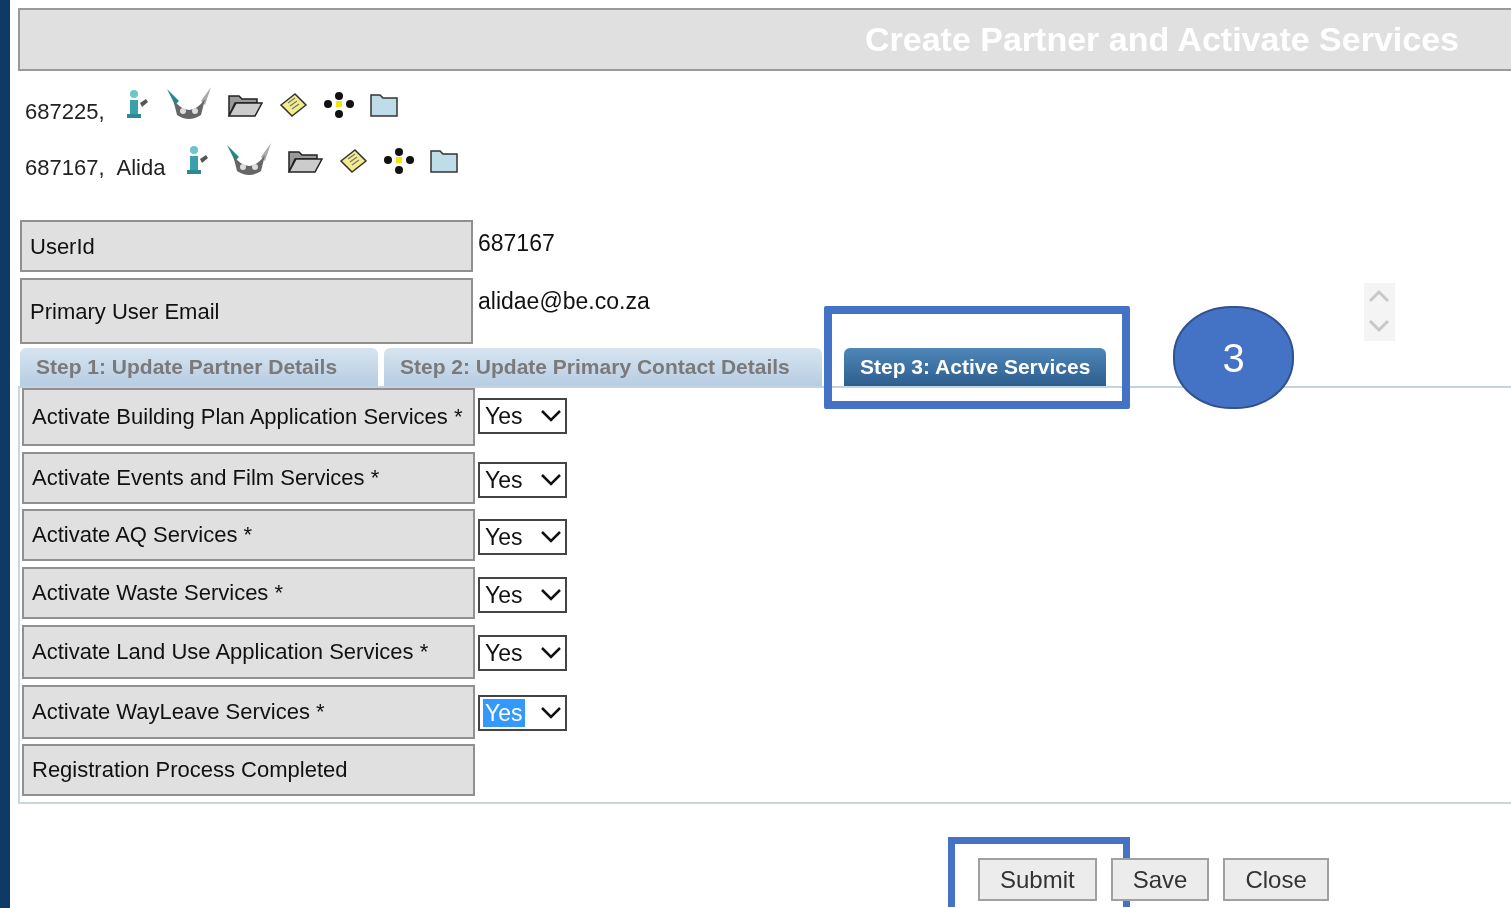 The image size is (1511, 908). What do you see at coordinates (516, 243) in the screenshot?
I see `field-value: 687167` at bounding box center [516, 243].